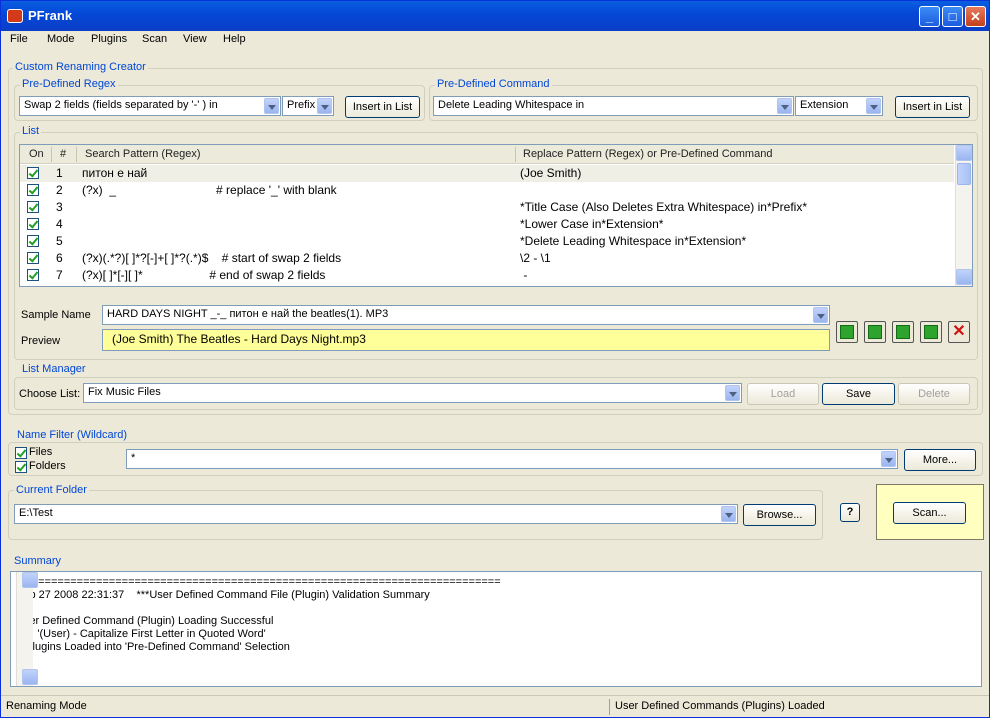  I want to click on list-scrollbar, so click(963, 215).